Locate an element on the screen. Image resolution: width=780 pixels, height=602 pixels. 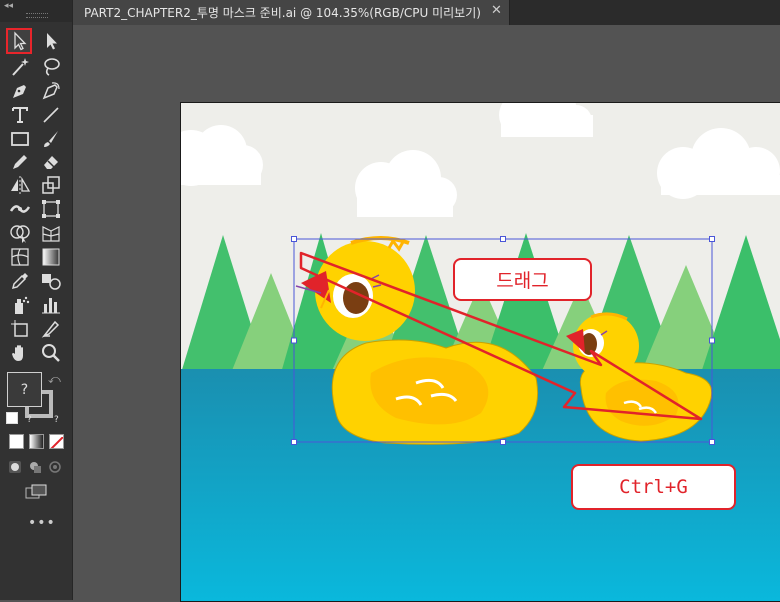
swap-fill-stroke-icon: ⤺ is located at coordinates (54, 379).